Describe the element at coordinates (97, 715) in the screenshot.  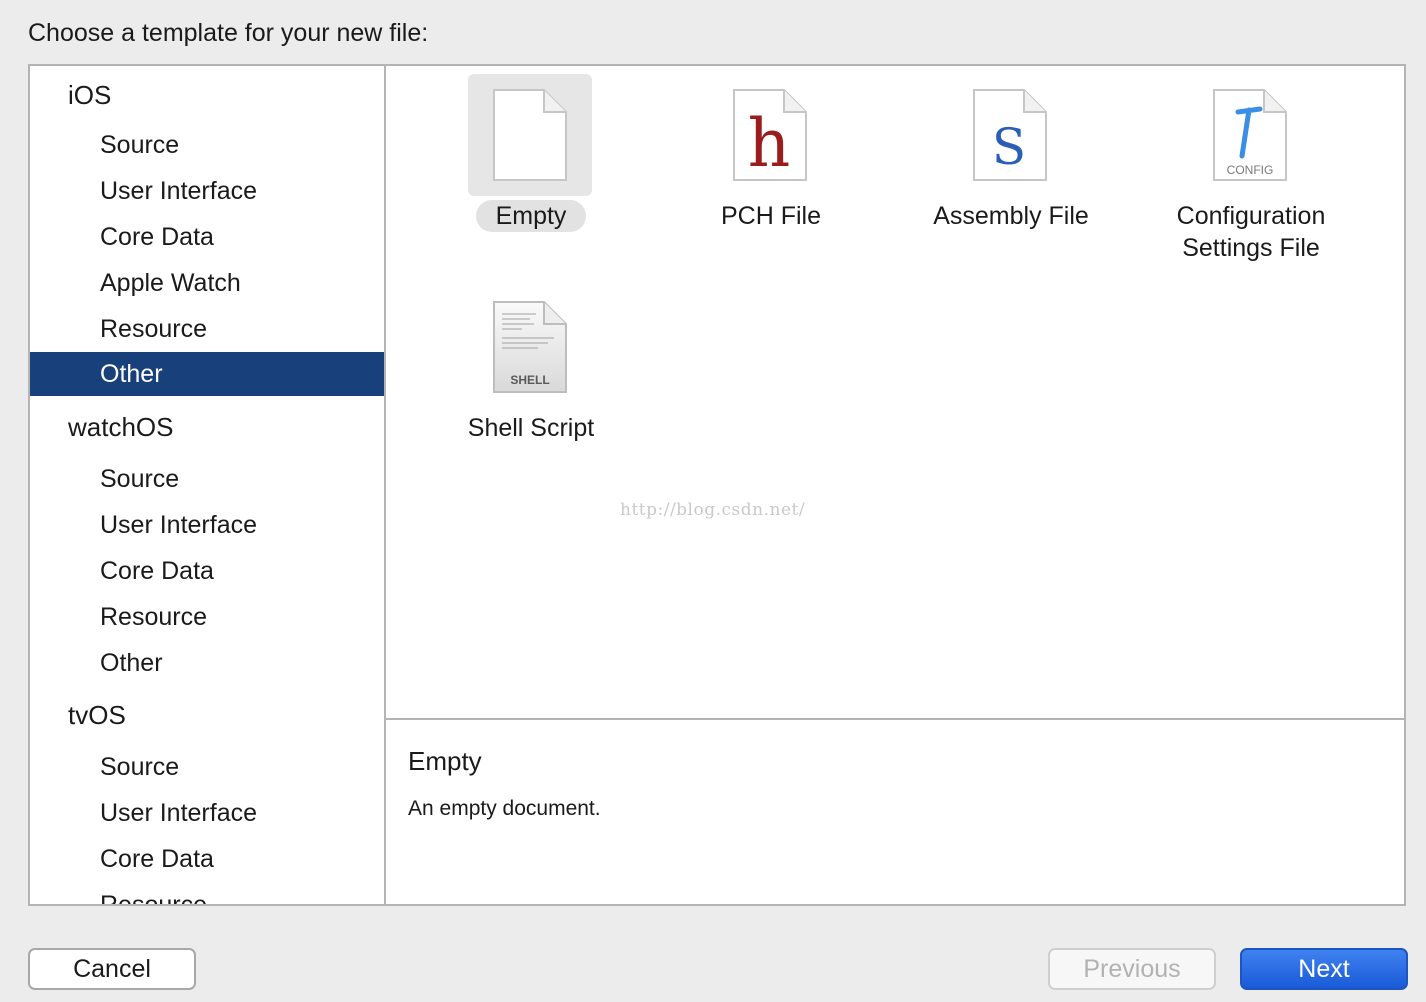
I see `sidebar-group-tvos: tvOS` at that location.